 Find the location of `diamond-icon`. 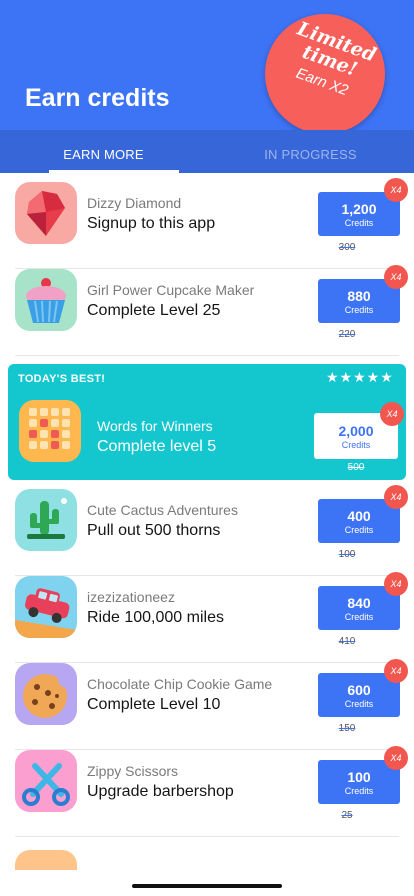

diamond-icon is located at coordinates (46, 213).